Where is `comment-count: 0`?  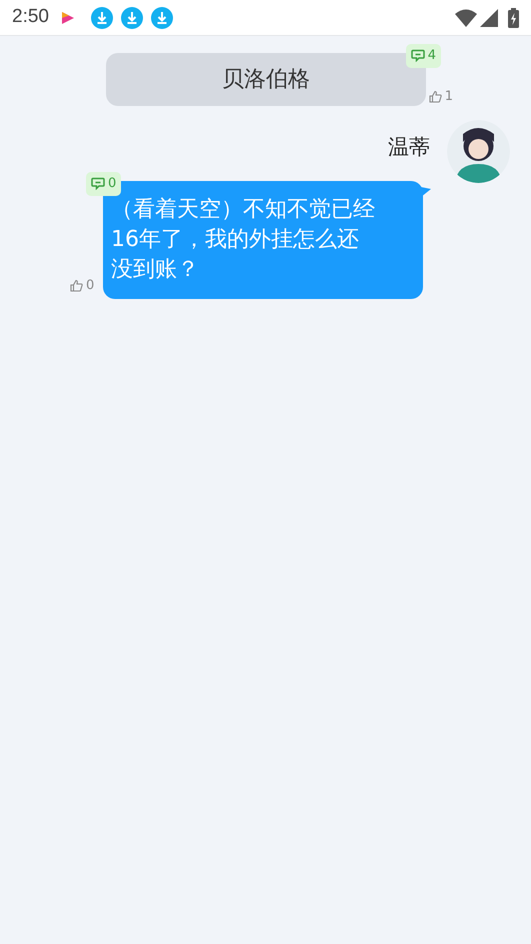 comment-count: 0 is located at coordinates (104, 184).